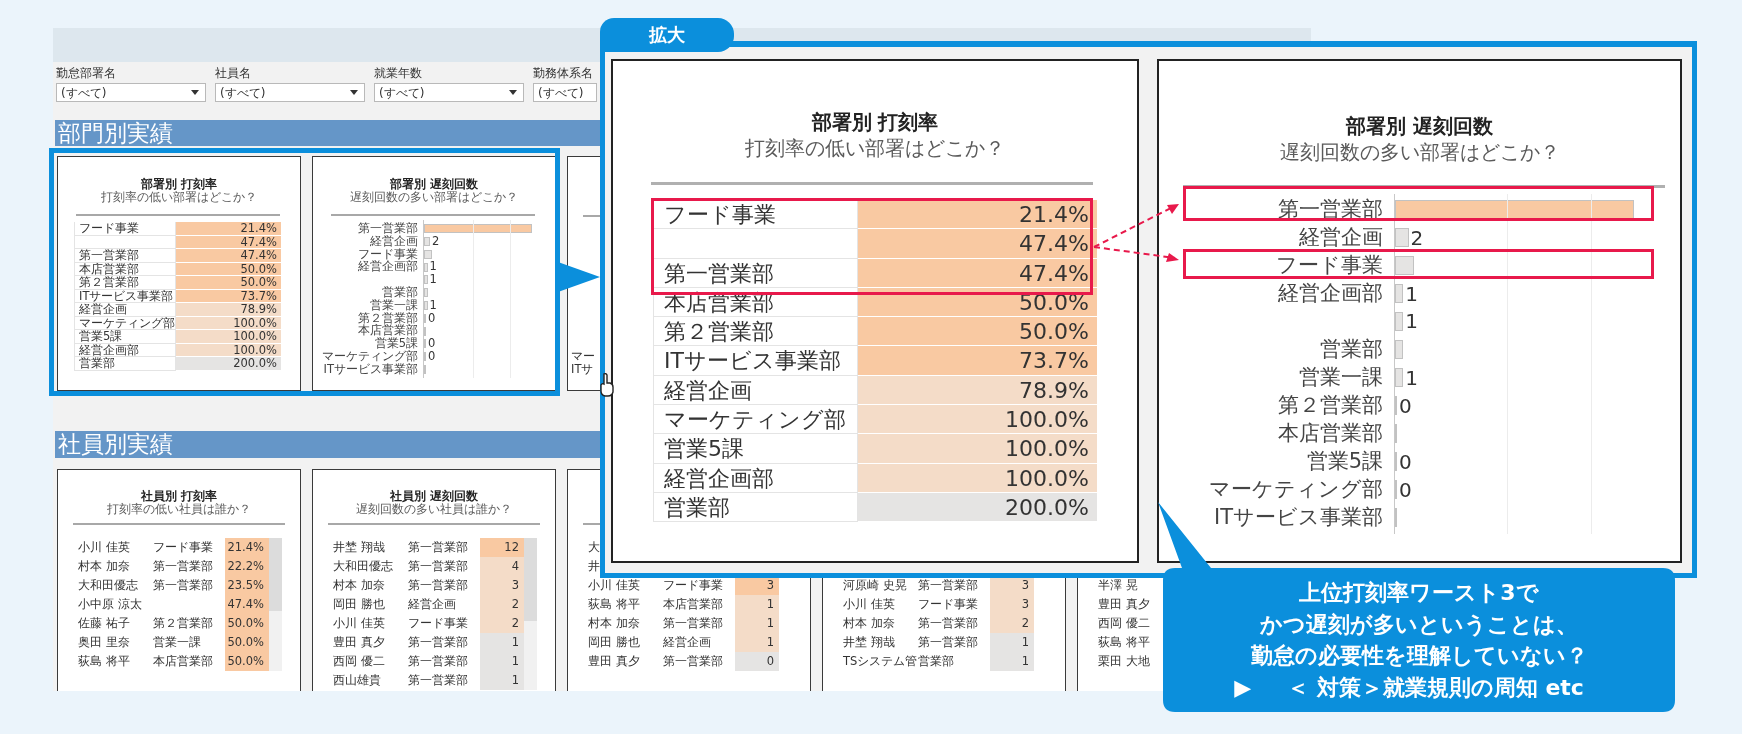  What do you see at coordinates (563, 73) in the screenshot?
I see `filter-label: 勤務体系名` at bounding box center [563, 73].